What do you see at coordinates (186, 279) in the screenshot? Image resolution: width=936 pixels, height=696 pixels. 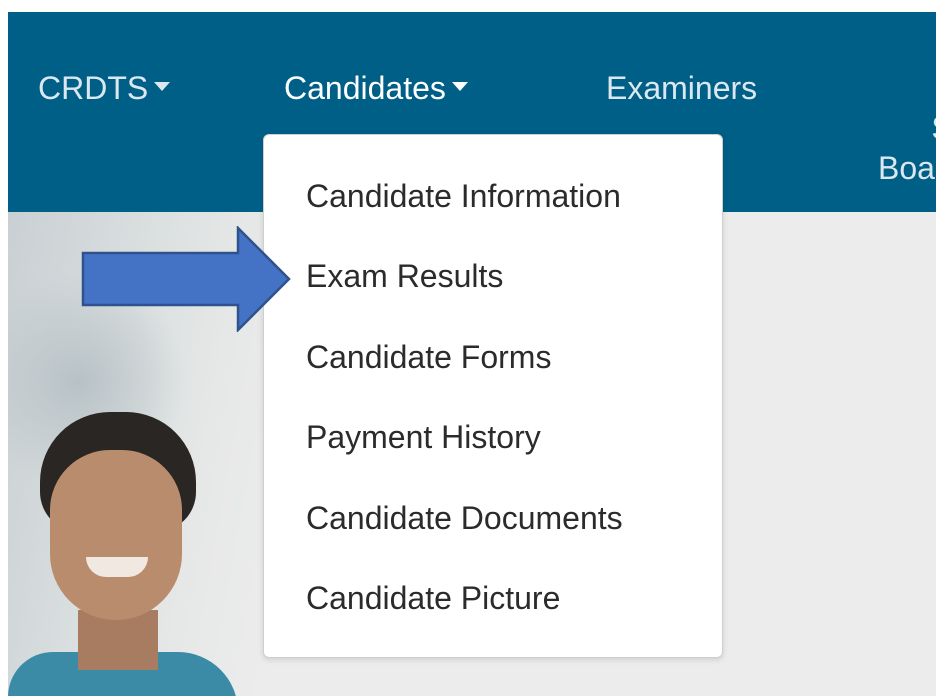 I see `pointer-arrow-icon` at bounding box center [186, 279].